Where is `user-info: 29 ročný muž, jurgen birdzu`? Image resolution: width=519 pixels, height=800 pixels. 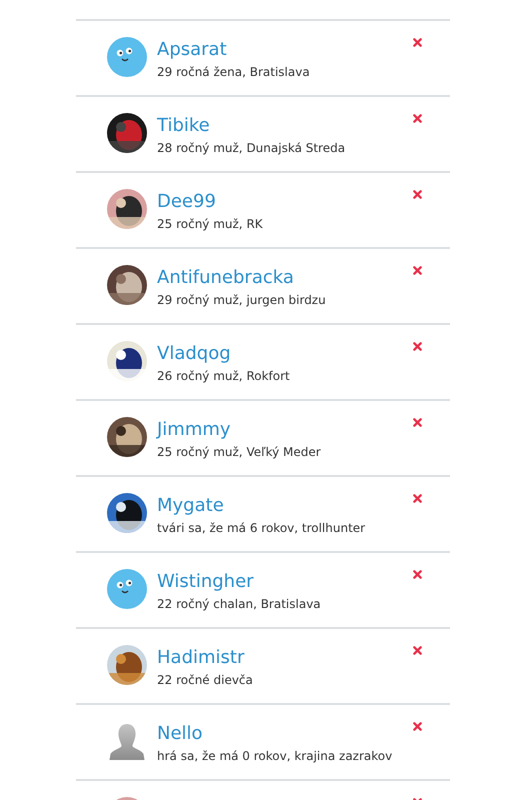 user-info: 29 ročný muž, jurgen birdzu is located at coordinates (241, 300).